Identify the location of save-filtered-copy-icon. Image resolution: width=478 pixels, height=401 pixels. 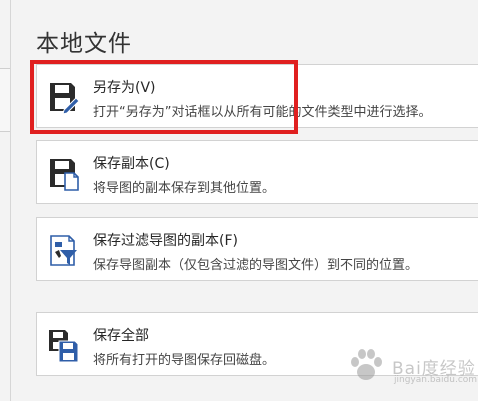
(63, 250).